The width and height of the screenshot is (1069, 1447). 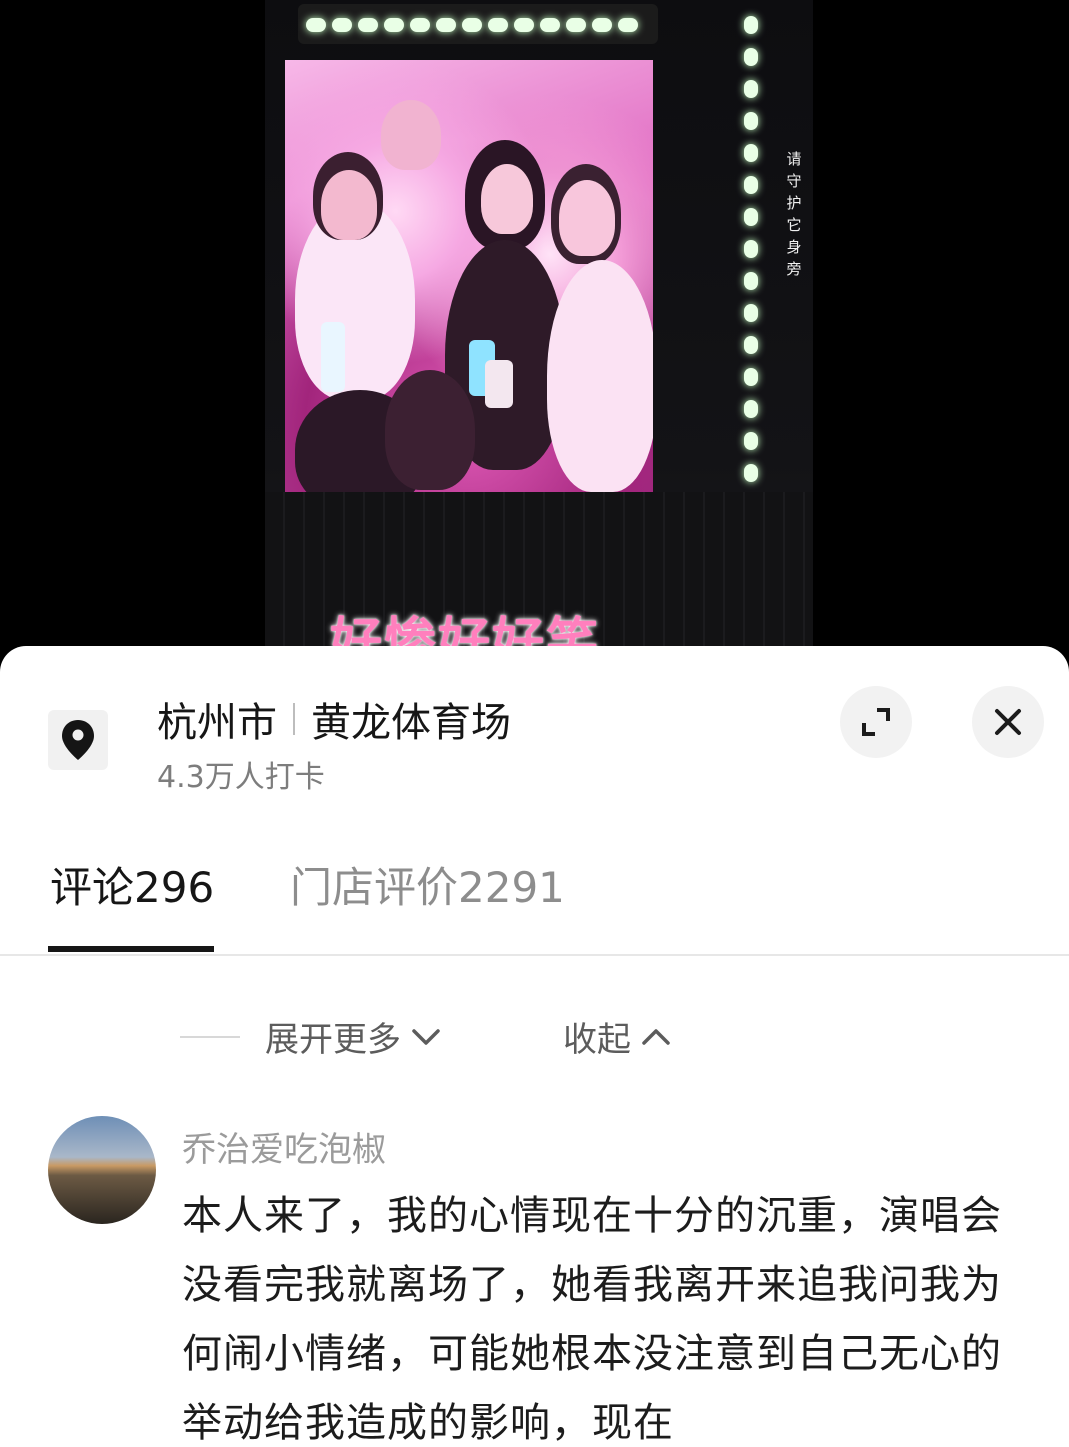 What do you see at coordinates (511, 887) in the screenshot?
I see `tab-reviews-count: 2291` at bounding box center [511, 887].